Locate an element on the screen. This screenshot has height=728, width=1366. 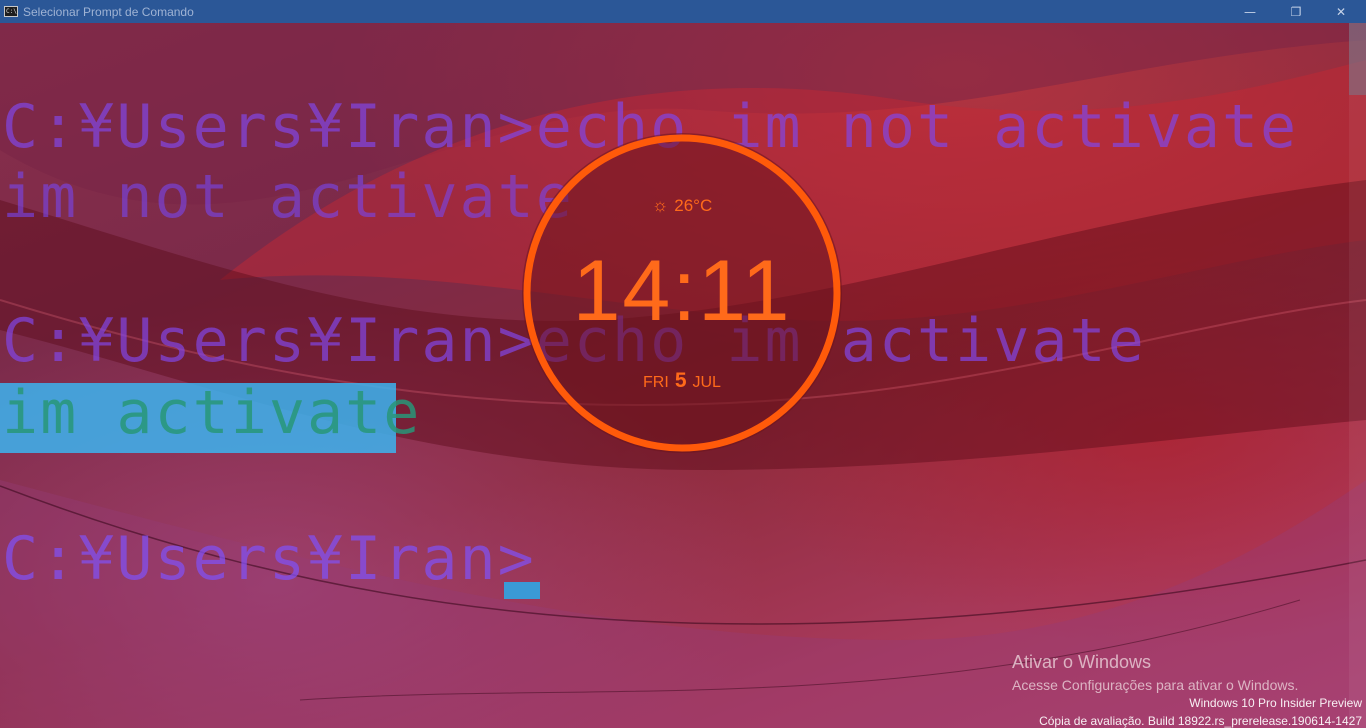
weather-readout: ☼ 26°C is located at coordinates (682, 205).